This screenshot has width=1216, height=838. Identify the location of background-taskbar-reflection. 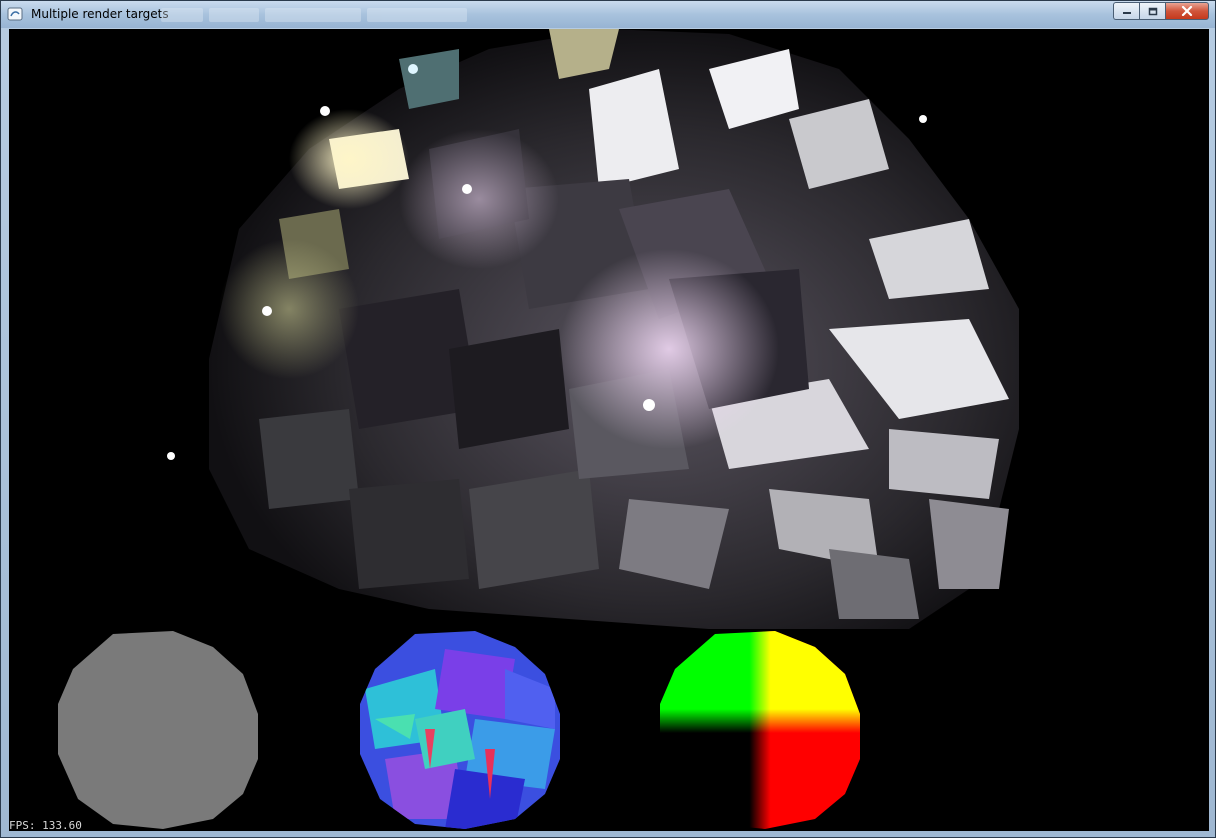
(314, 15).